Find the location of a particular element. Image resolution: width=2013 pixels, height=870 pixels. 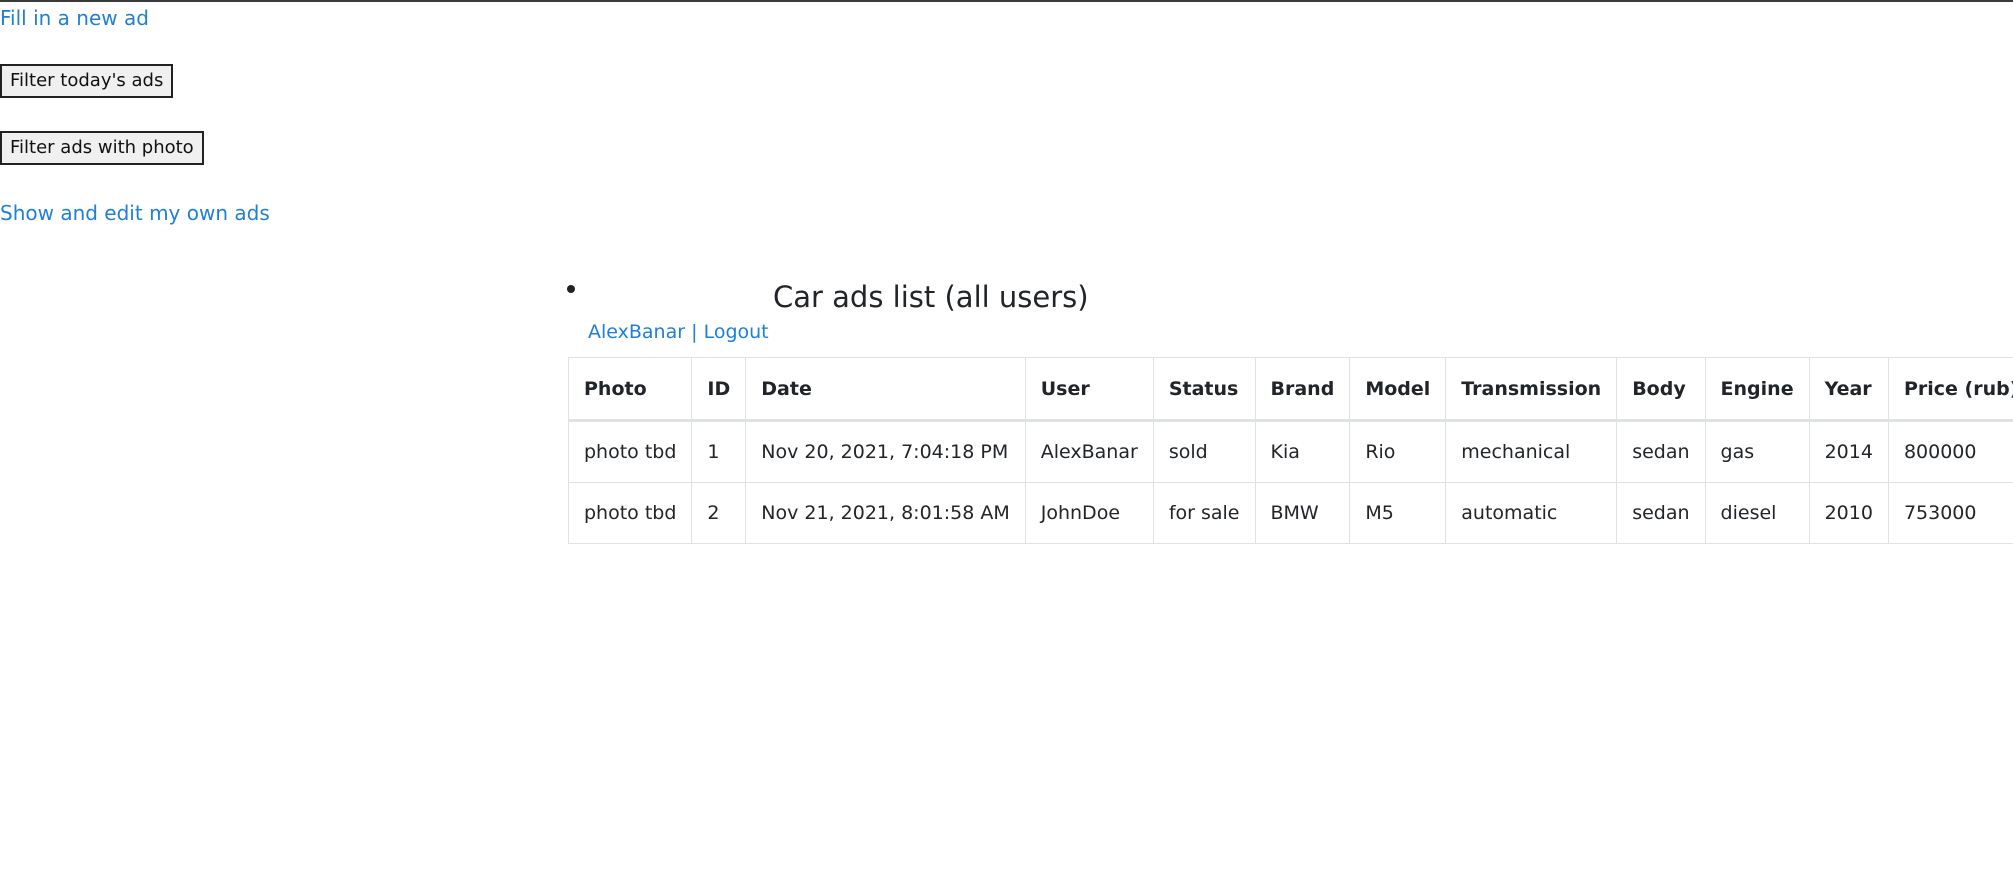

cell-date: Nov 21, 2021, 8:01:58 AM is located at coordinates (885, 513).